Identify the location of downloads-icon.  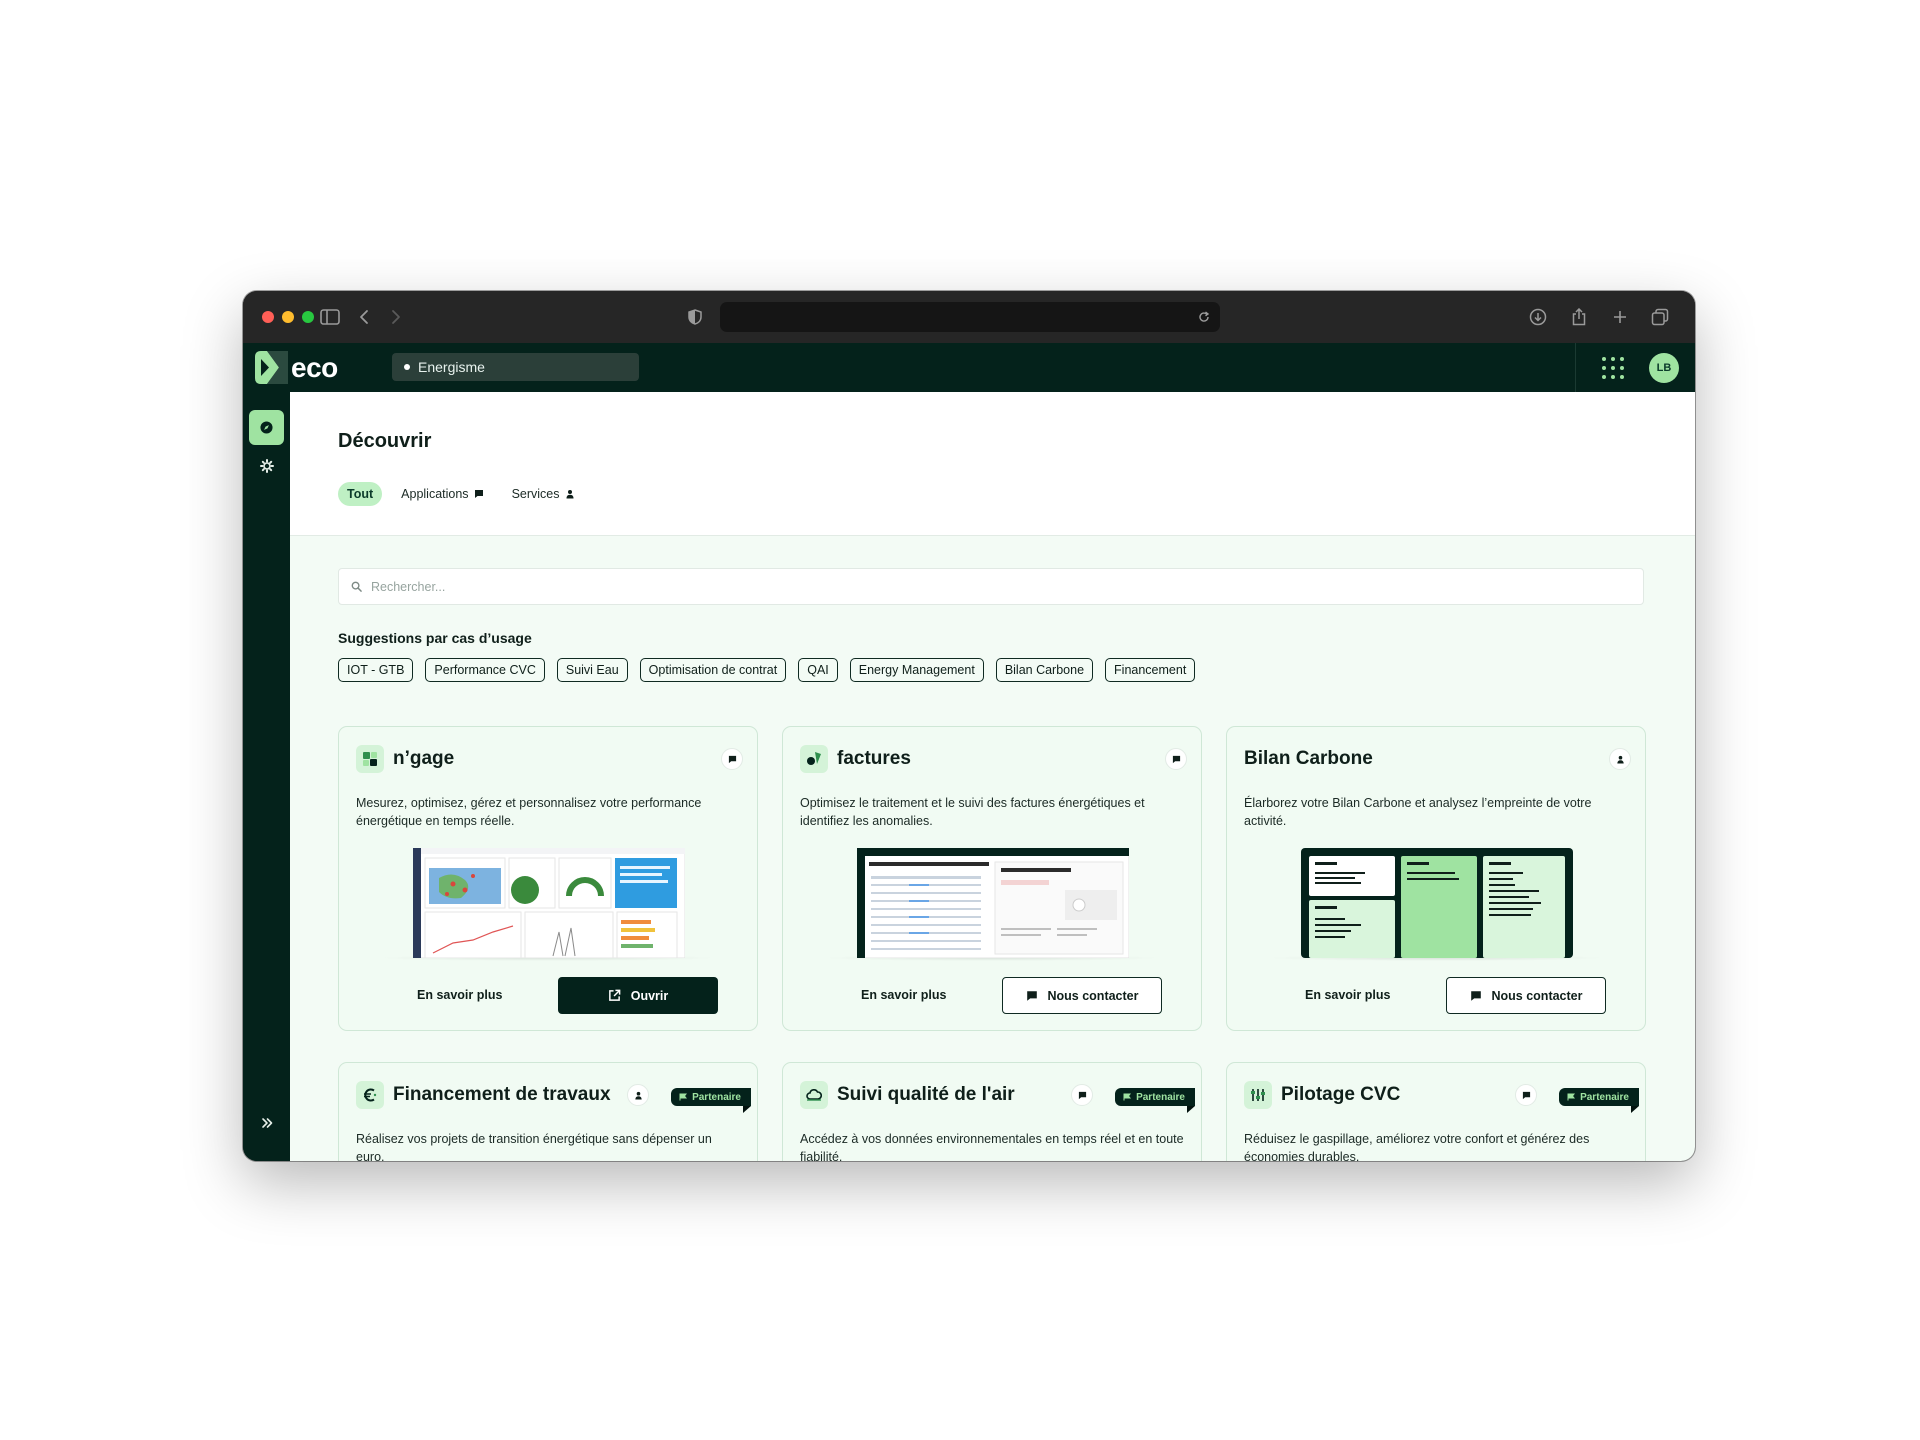
(1538, 317).